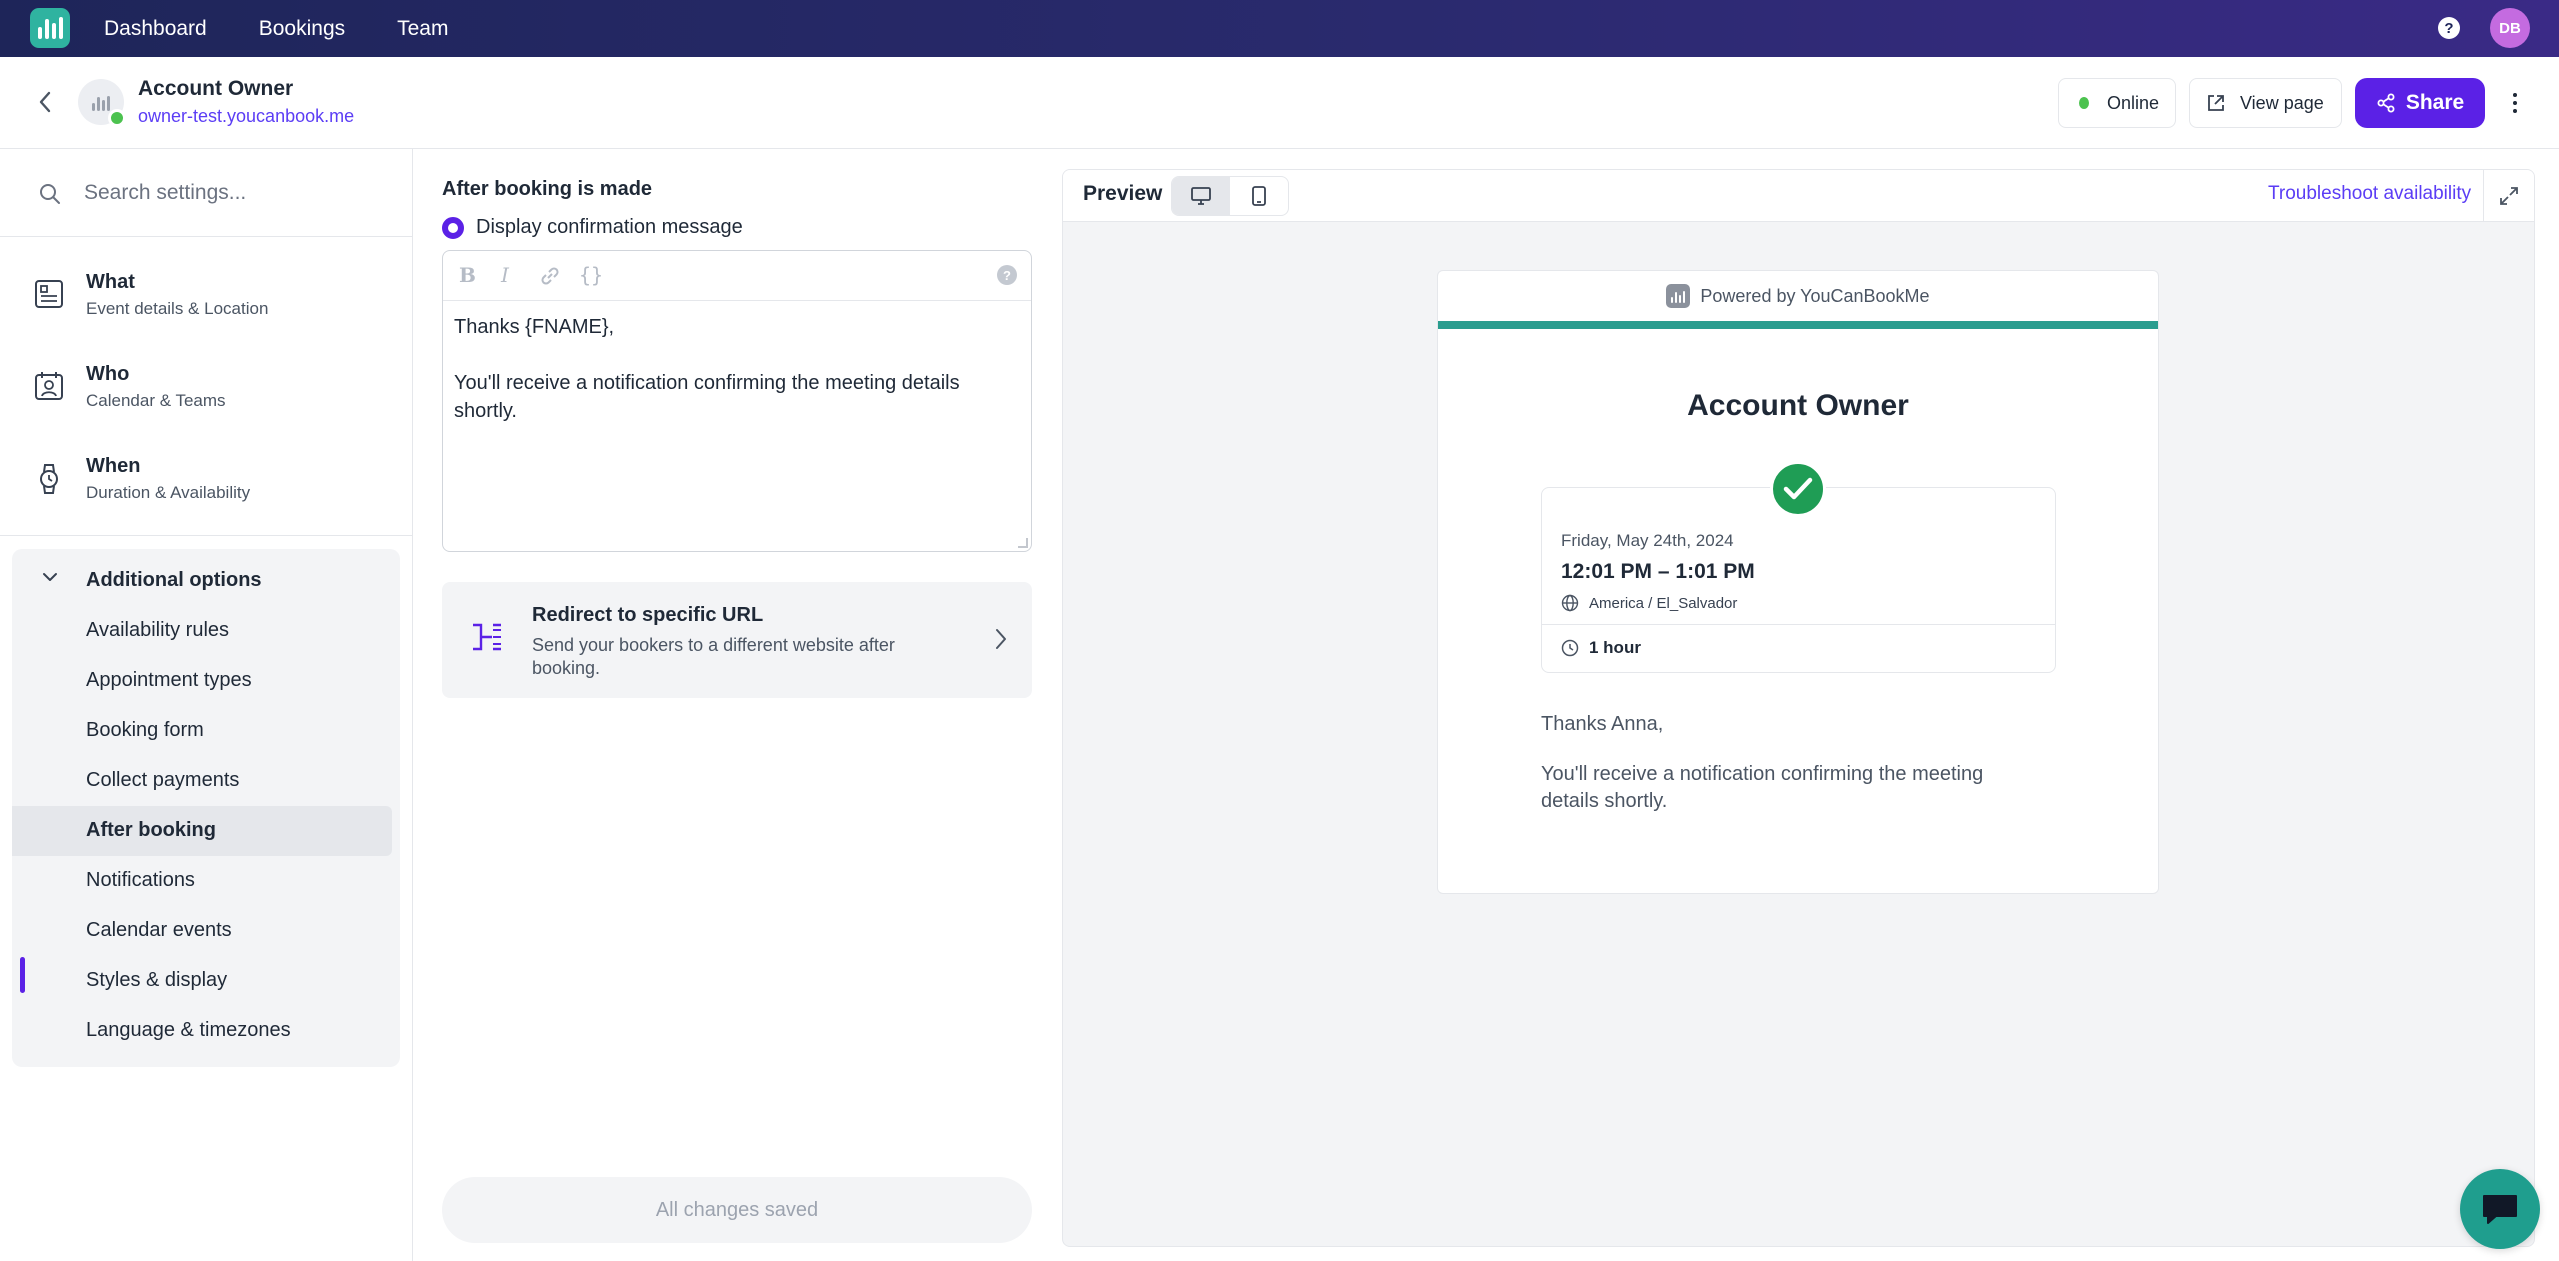 The width and height of the screenshot is (2559, 1261). I want to click on sidebar-divider, so click(206, 535).